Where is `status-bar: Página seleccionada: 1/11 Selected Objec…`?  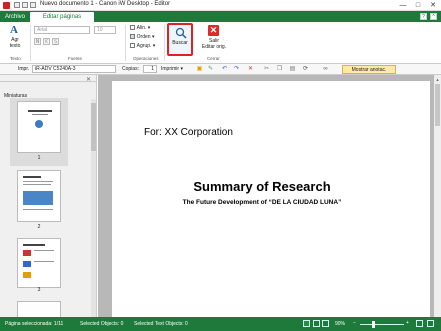 status-bar: Página seleccionada: 1/11 Selected Objec… is located at coordinates (220, 324).